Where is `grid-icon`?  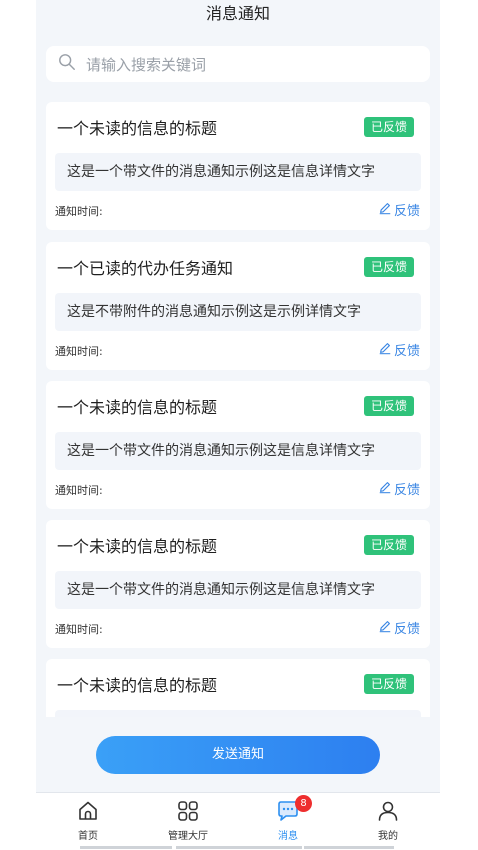 grid-icon is located at coordinates (188, 811).